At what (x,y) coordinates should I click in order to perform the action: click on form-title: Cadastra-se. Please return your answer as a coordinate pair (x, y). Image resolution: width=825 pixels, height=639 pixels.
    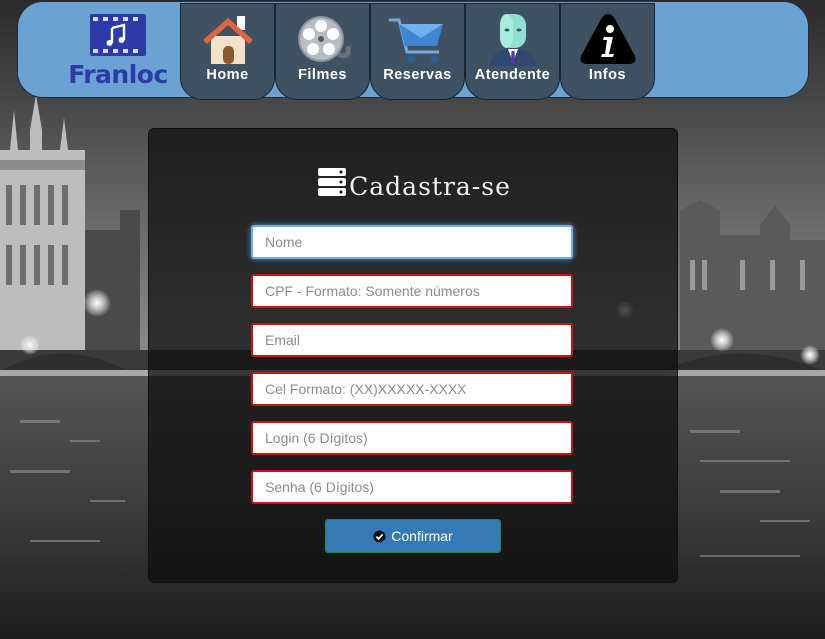
    Looking at the image, I should click on (414, 184).